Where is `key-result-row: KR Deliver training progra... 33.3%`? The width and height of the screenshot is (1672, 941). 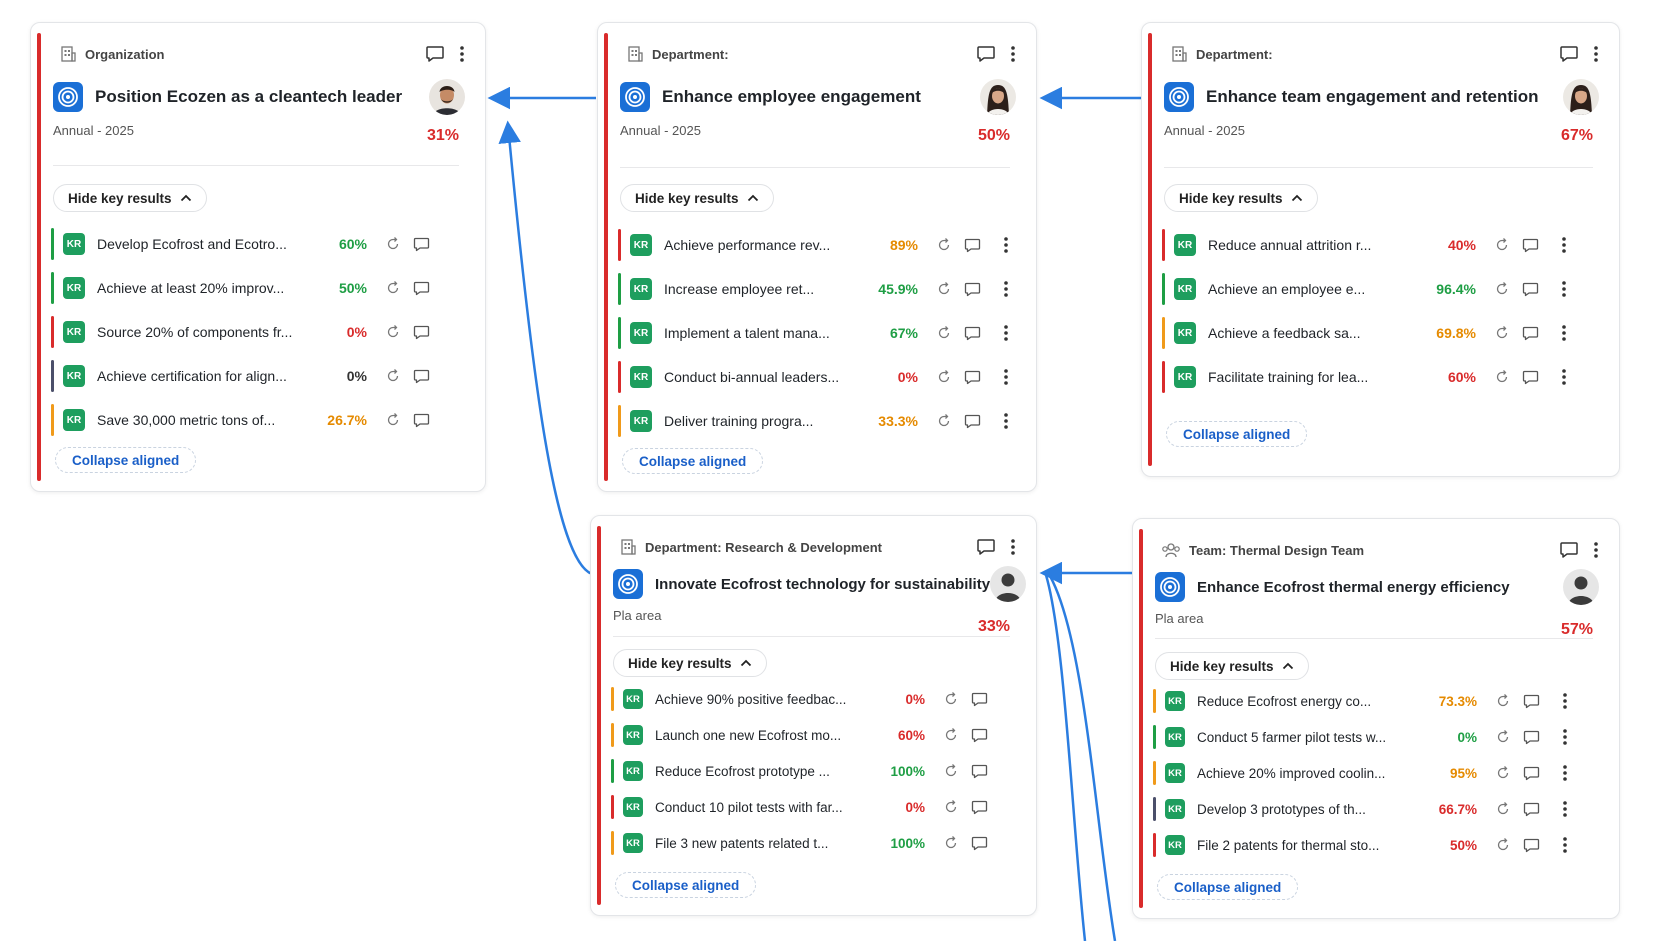 key-result-row: KR Deliver training progra... 33.3% is located at coordinates (817, 421).